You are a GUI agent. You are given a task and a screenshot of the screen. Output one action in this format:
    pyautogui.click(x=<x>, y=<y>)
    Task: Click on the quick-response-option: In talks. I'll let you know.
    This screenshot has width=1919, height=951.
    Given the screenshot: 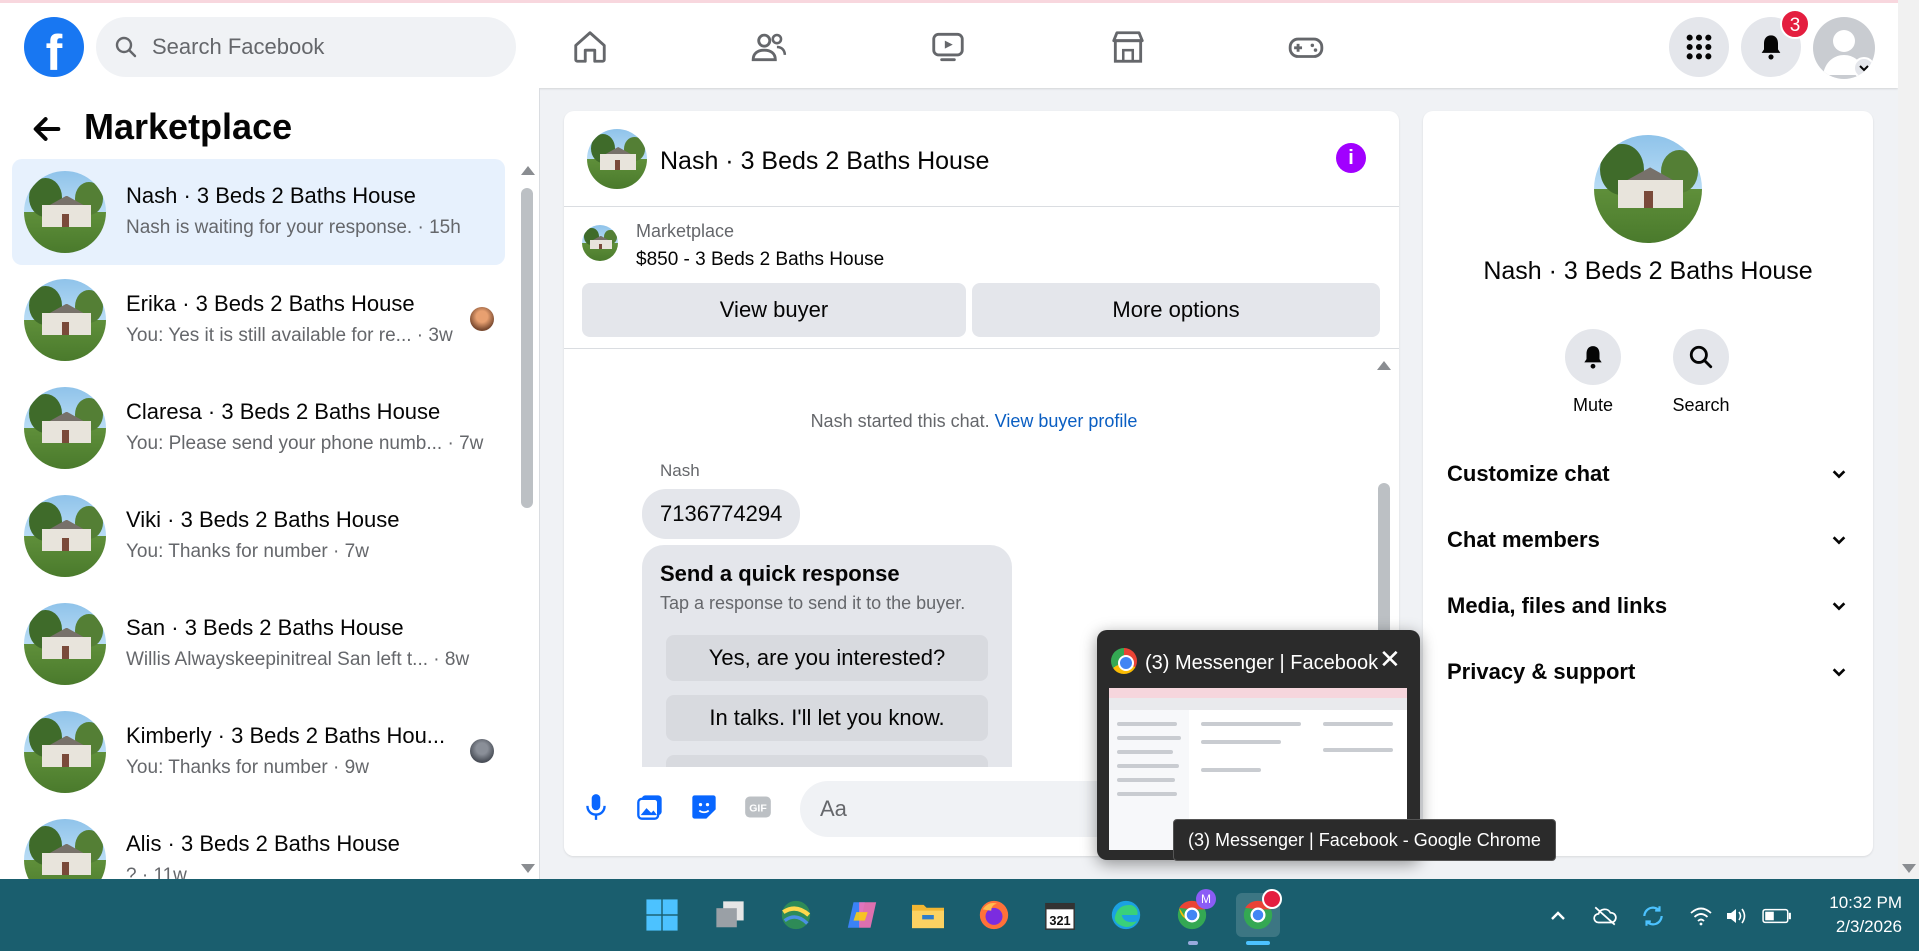 What is the action you would take?
    pyautogui.click(x=827, y=718)
    